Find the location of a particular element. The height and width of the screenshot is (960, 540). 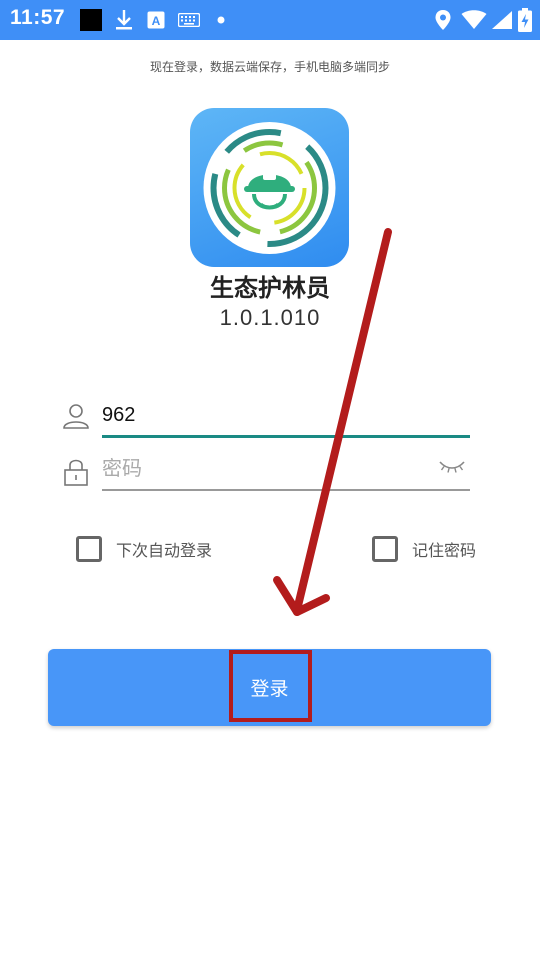

user-icon is located at coordinates (77, 417).